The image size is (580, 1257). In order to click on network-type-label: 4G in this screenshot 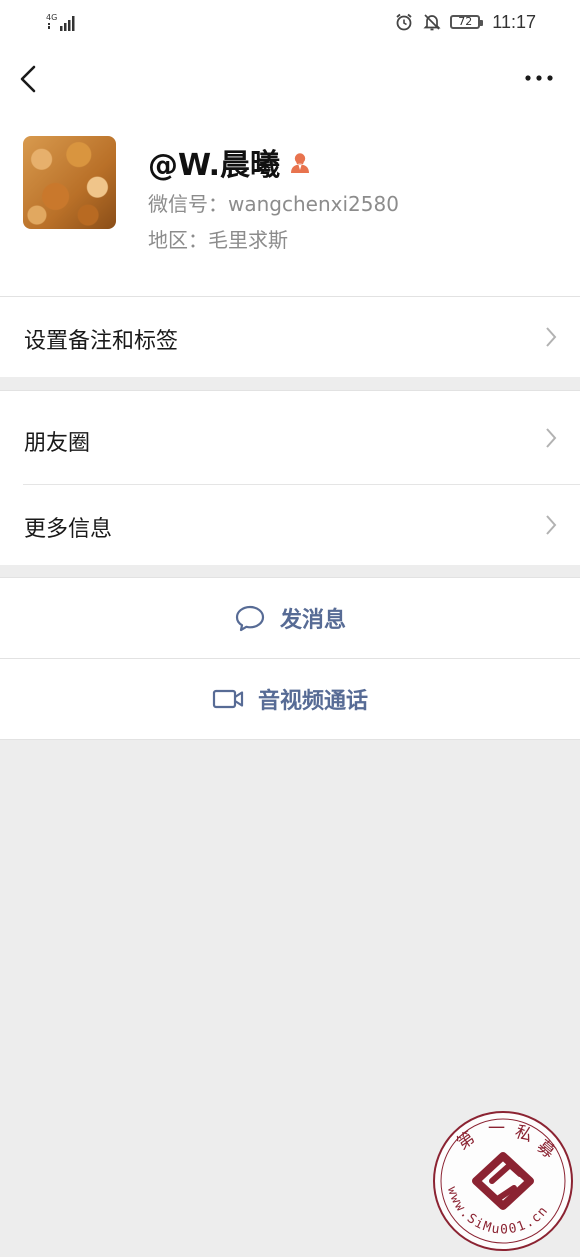, I will do `click(51, 17)`.